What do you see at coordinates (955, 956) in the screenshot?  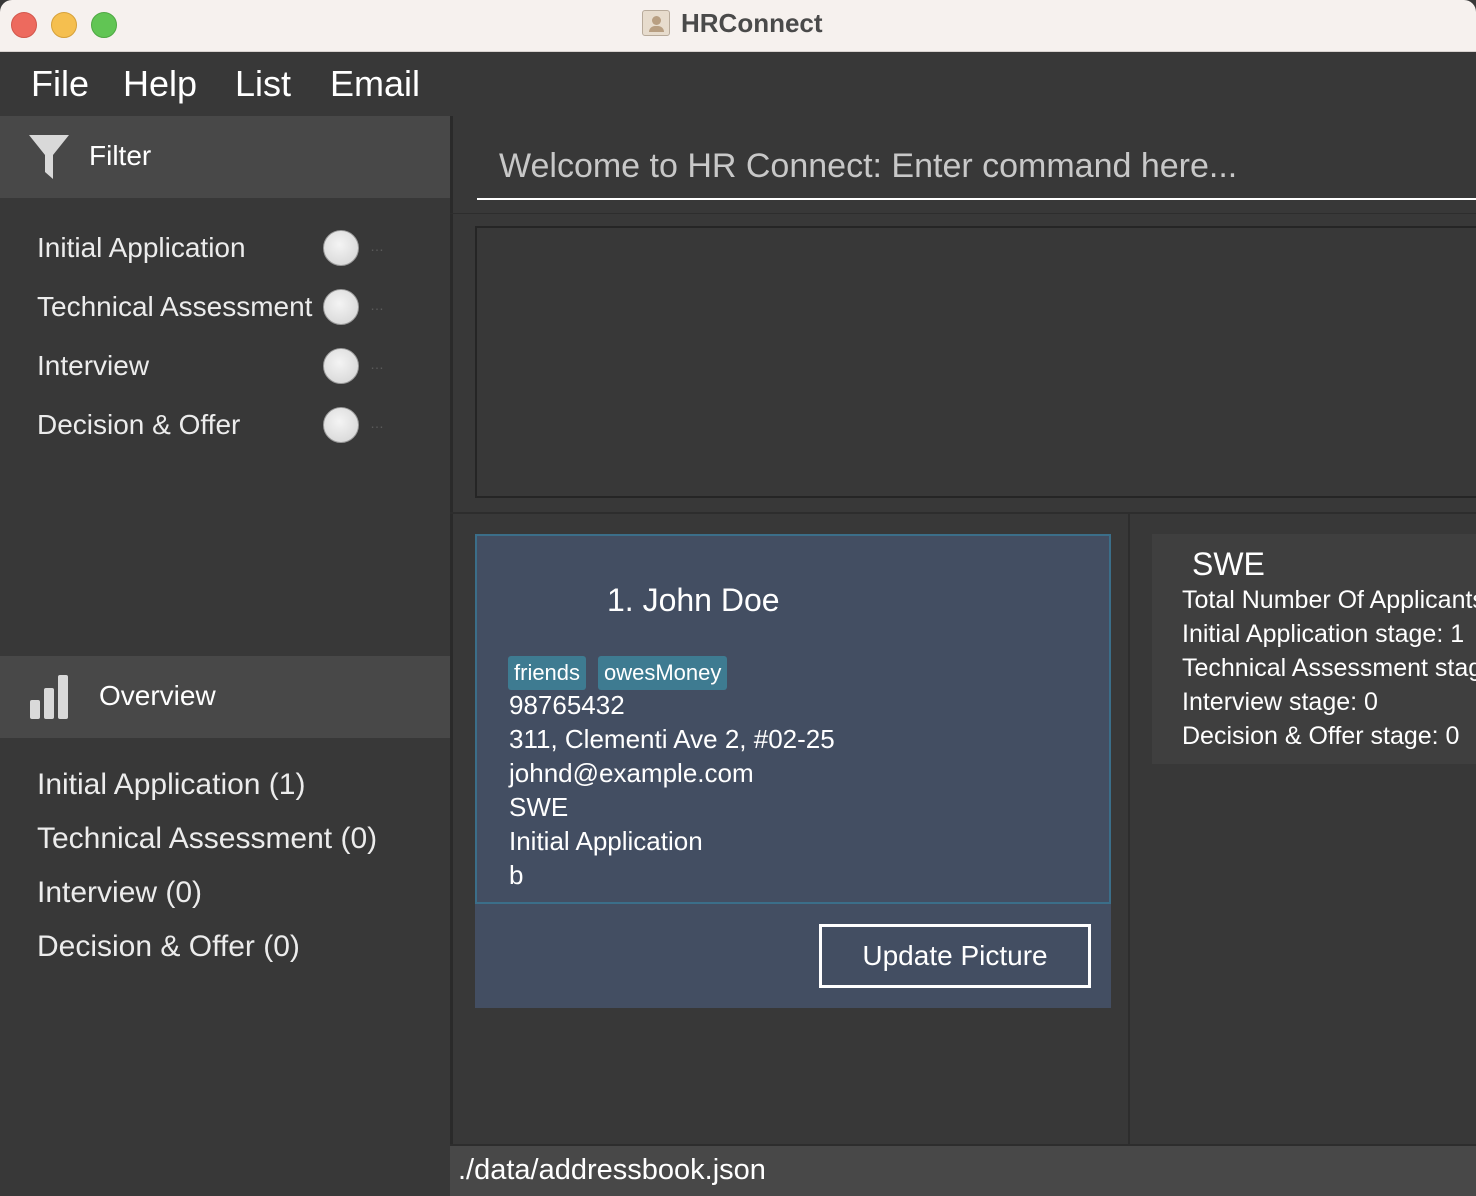 I see `update-picture-button: Update Picture` at bounding box center [955, 956].